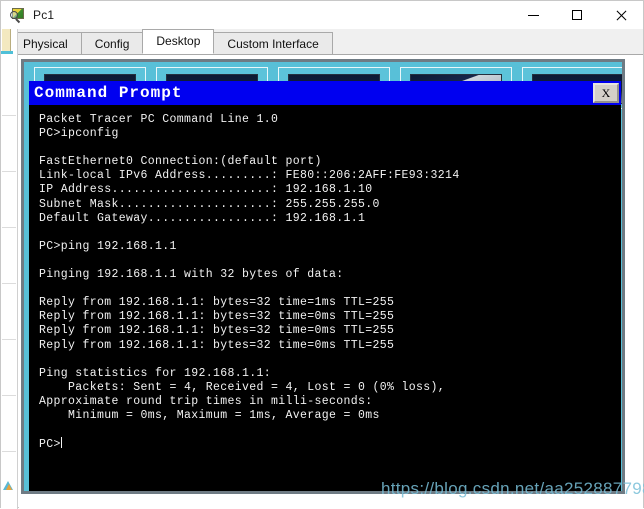  Describe the element at coordinates (44, 15) in the screenshot. I see `window-title: Pc1` at that location.